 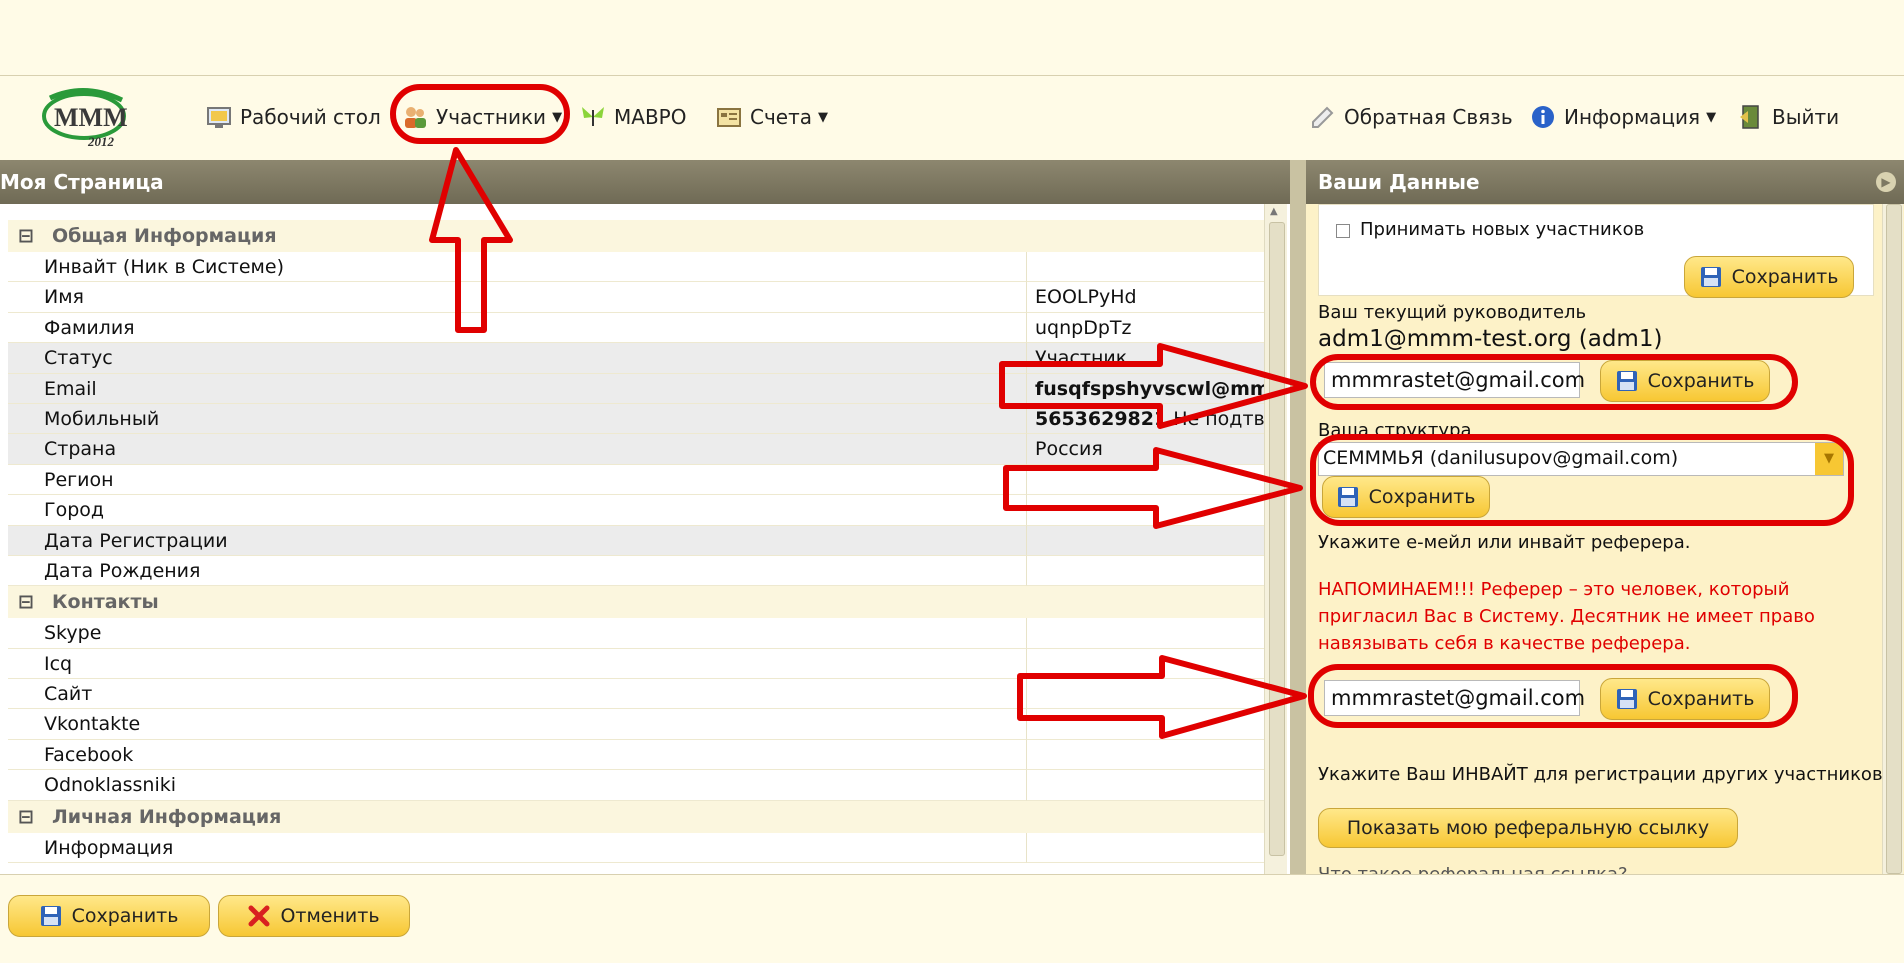 What do you see at coordinates (1428, 117) in the screenshot?
I see `nav-feedback-label: Обратная Связь` at bounding box center [1428, 117].